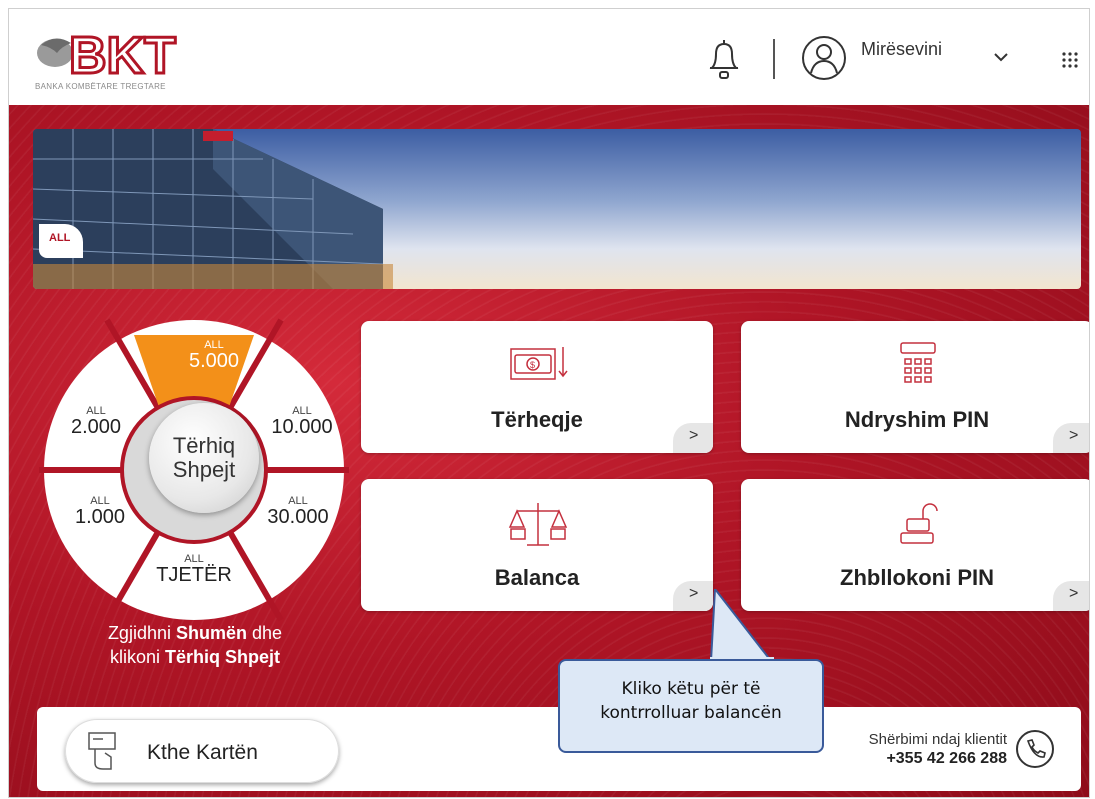 The height and width of the screenshot is (799, 1095). Describe the element at coordinates (100, 511) in the screenshot. I see `amount-1000: ALL 1.000` at that location.